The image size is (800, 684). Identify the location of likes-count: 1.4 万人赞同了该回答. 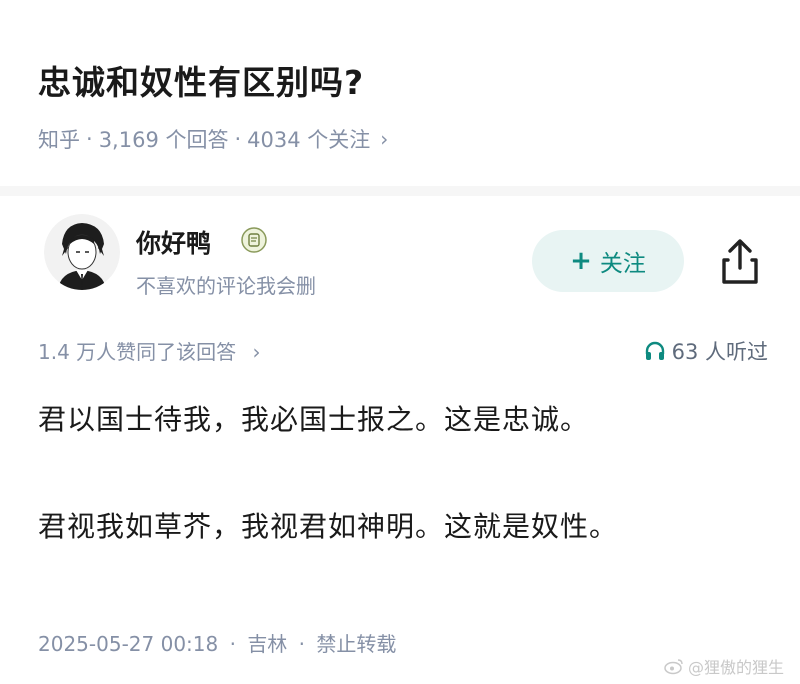
(137, 352).